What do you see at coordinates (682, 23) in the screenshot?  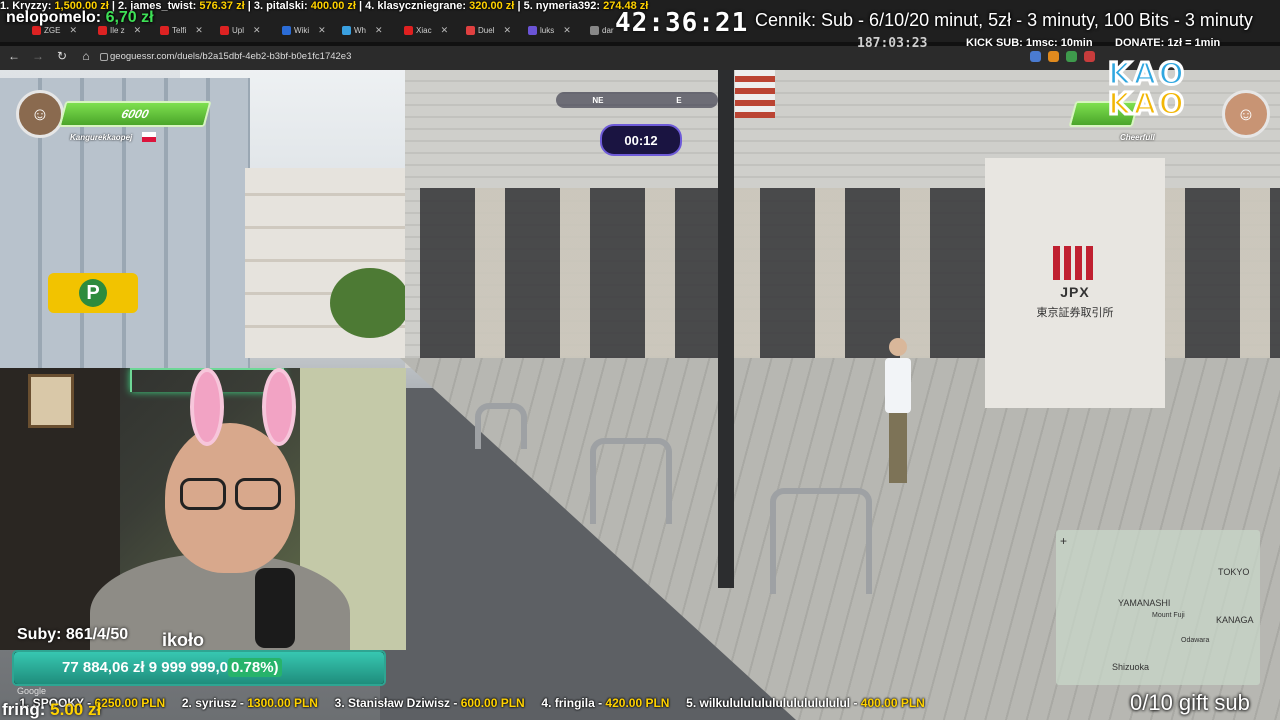 I see `subathon-timer: 42:36:21` at bounding box center [682, 23].